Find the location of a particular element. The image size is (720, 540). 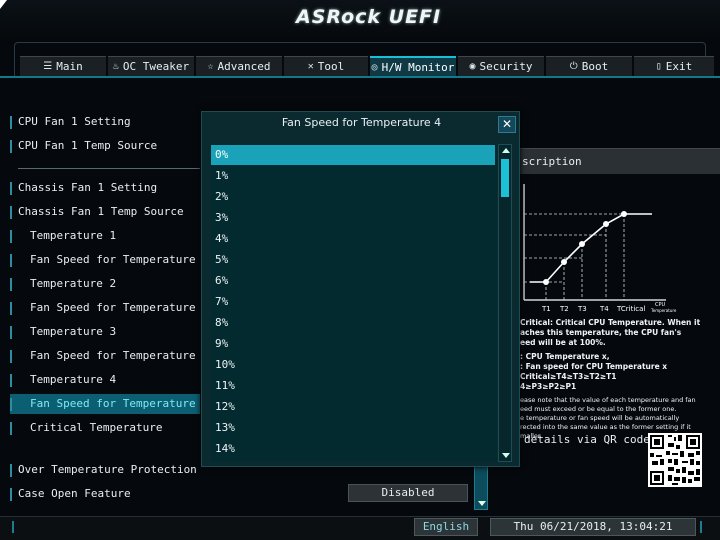

option-11-percent: 11% is located at coordinates (353, 386).